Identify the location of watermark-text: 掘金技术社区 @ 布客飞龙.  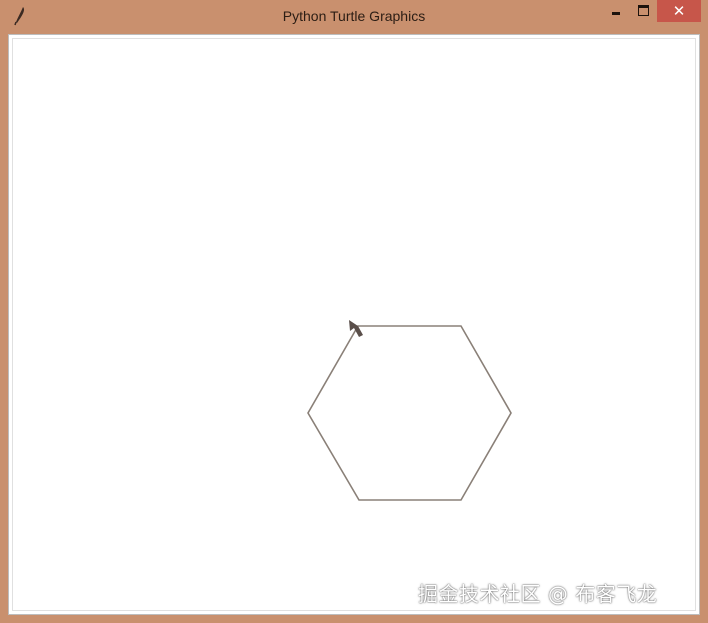
(538, 594).